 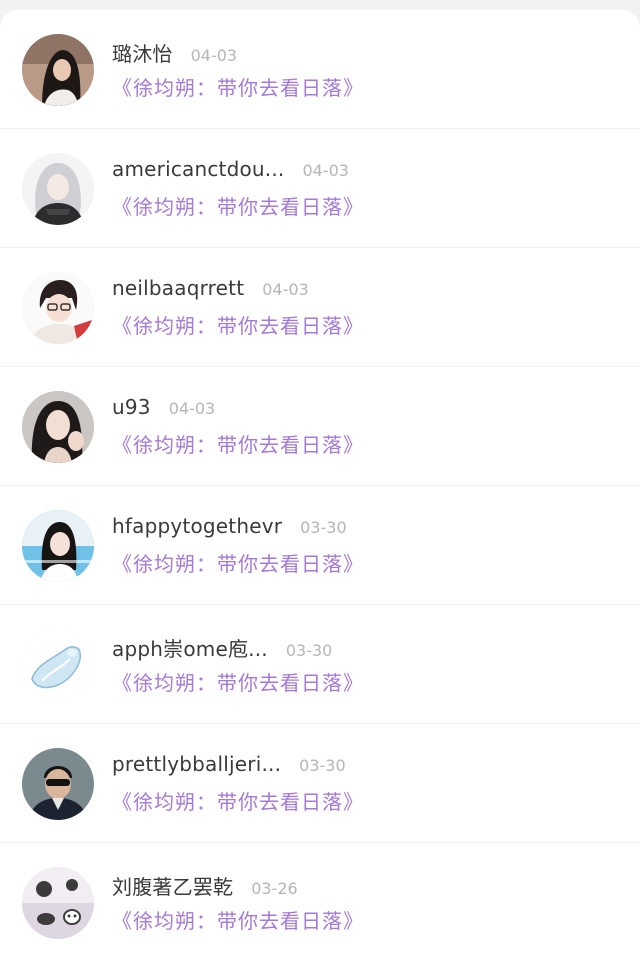 What do you see at coordinates (320, 545) in the screenshot?
I see `list-item: hfappytogethevr 03-30 《徐均朔：带你去看日落》` at bounding box center [320, 545].